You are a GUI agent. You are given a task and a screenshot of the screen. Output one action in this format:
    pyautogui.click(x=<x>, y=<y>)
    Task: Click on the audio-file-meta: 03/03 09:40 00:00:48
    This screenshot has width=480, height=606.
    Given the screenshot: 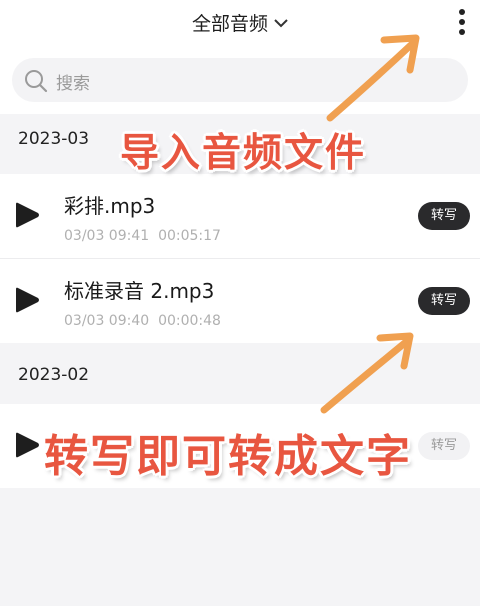 What is the action you would take?
    pyautogui.click(x=142, y=321)
    